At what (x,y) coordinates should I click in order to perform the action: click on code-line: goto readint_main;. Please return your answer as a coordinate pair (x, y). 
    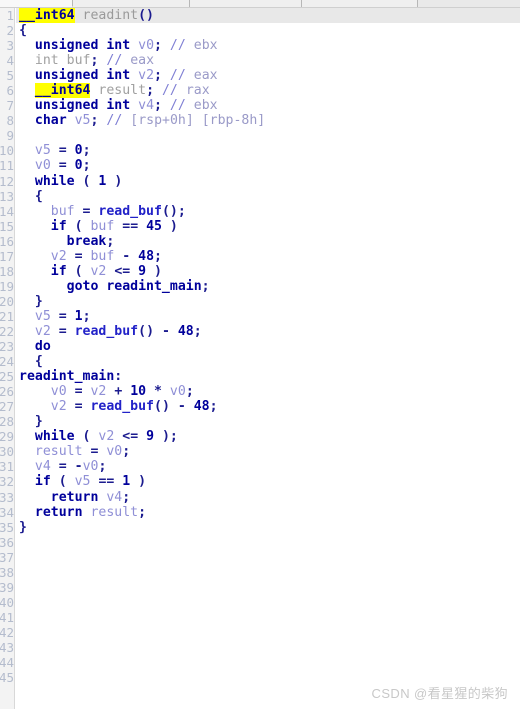
    Looking at the image, I should click on (268, 286).